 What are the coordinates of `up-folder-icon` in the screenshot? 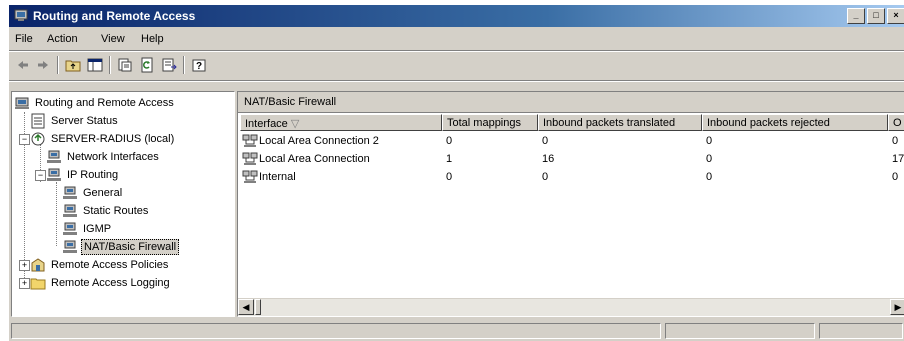 It's located at (73, 65).